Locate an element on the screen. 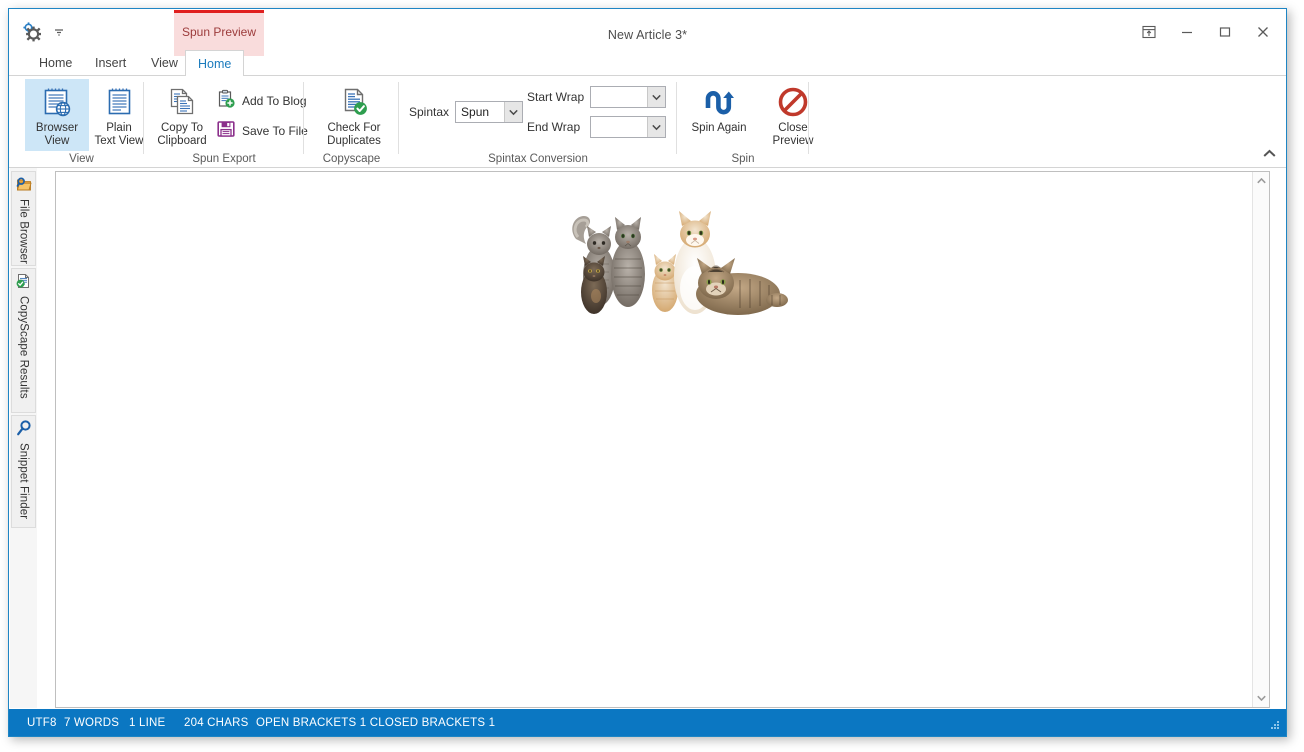 The height and width of the screenshot is (752, 1304). close-preview-icon is located at coordinates (793, 102).